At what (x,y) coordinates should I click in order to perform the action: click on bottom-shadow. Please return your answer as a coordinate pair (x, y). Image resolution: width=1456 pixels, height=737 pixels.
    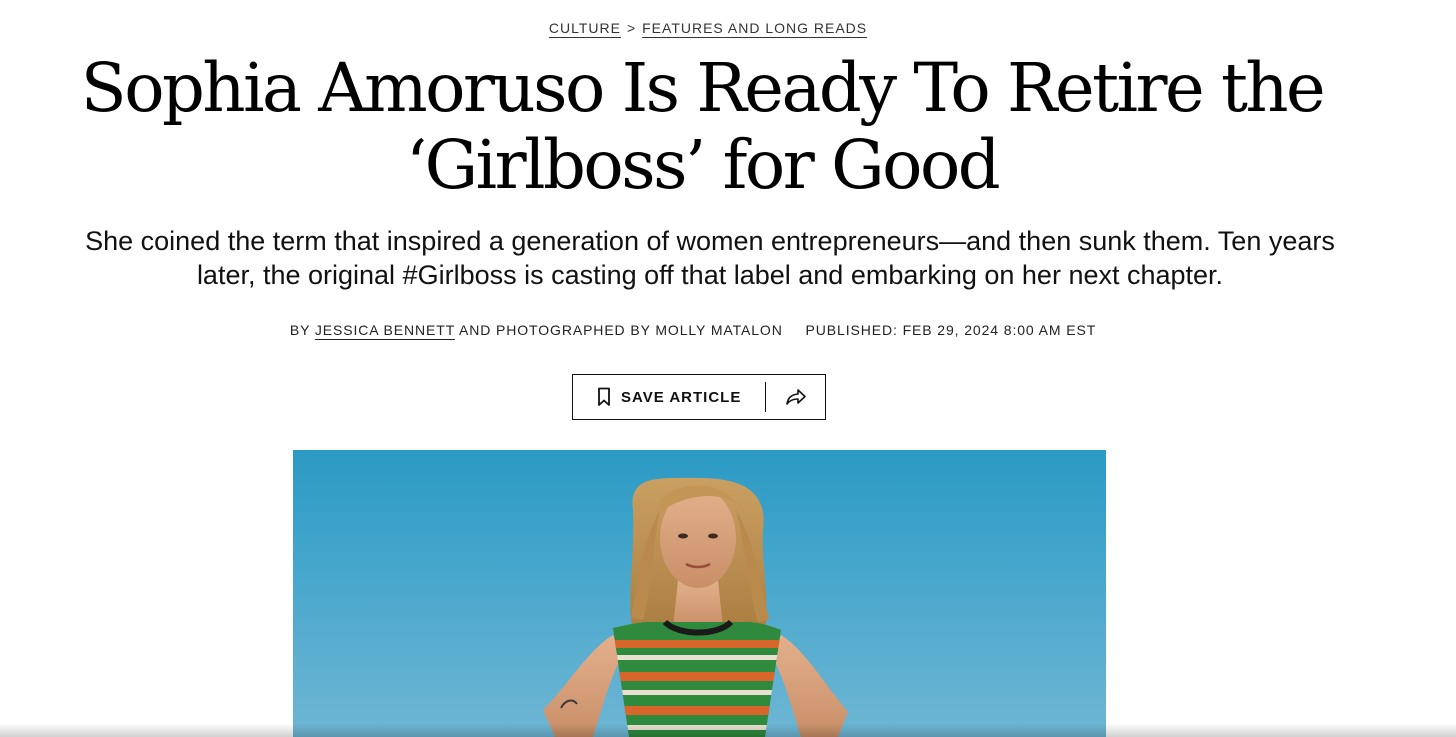
    Looking at the image, I should click on (728, 730).